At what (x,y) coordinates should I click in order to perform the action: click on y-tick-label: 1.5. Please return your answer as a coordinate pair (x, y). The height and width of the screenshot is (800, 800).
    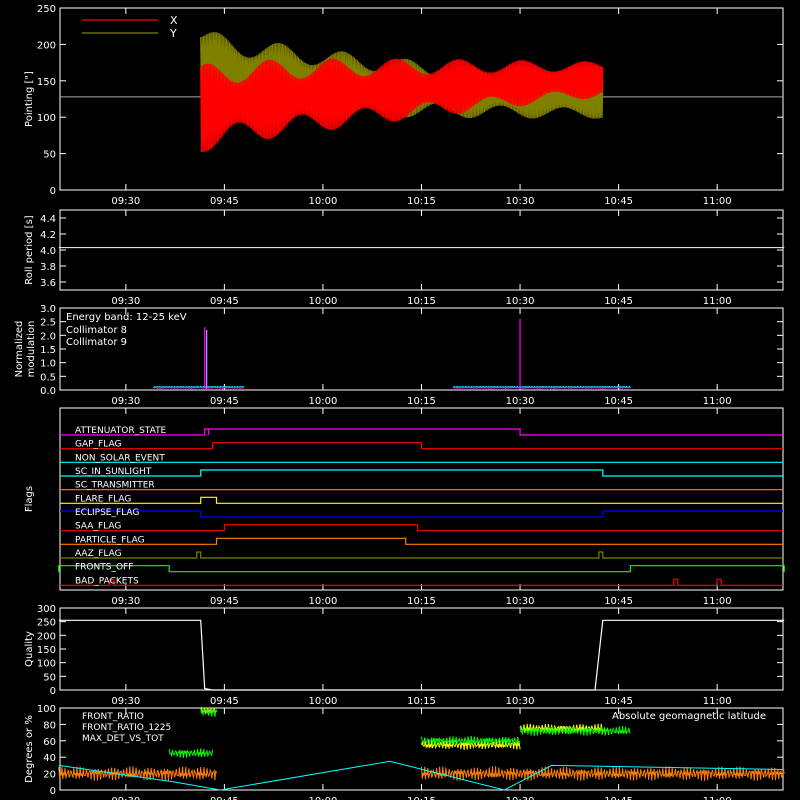
    Looking at the image, I should click on (48, 350).